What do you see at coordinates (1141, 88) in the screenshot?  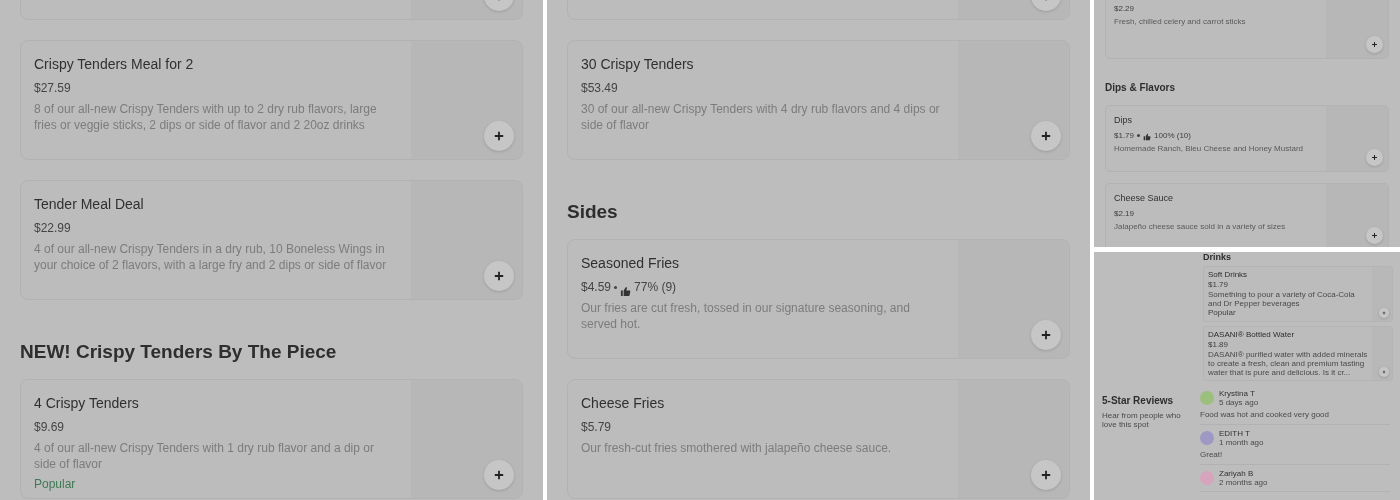 I see `section-heading: Dips & Flavors` at bounding box center [1141, 88].